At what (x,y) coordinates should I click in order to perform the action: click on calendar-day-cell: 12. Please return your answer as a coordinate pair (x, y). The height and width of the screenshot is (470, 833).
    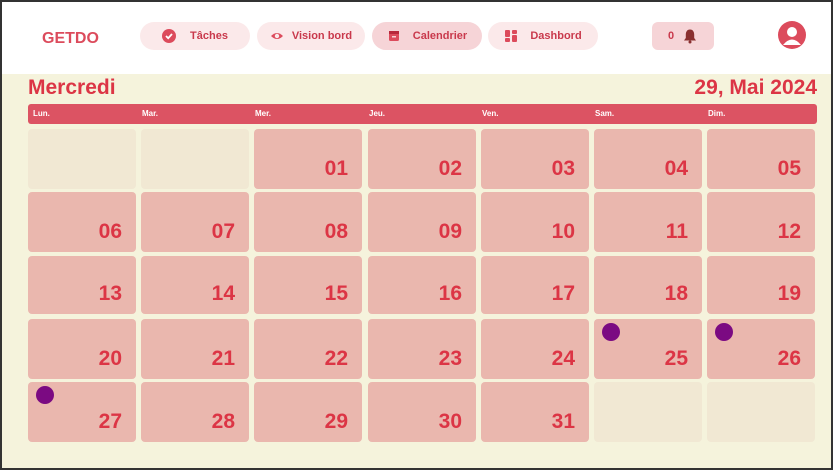
    Looking at the image, I should click on (761, 222).